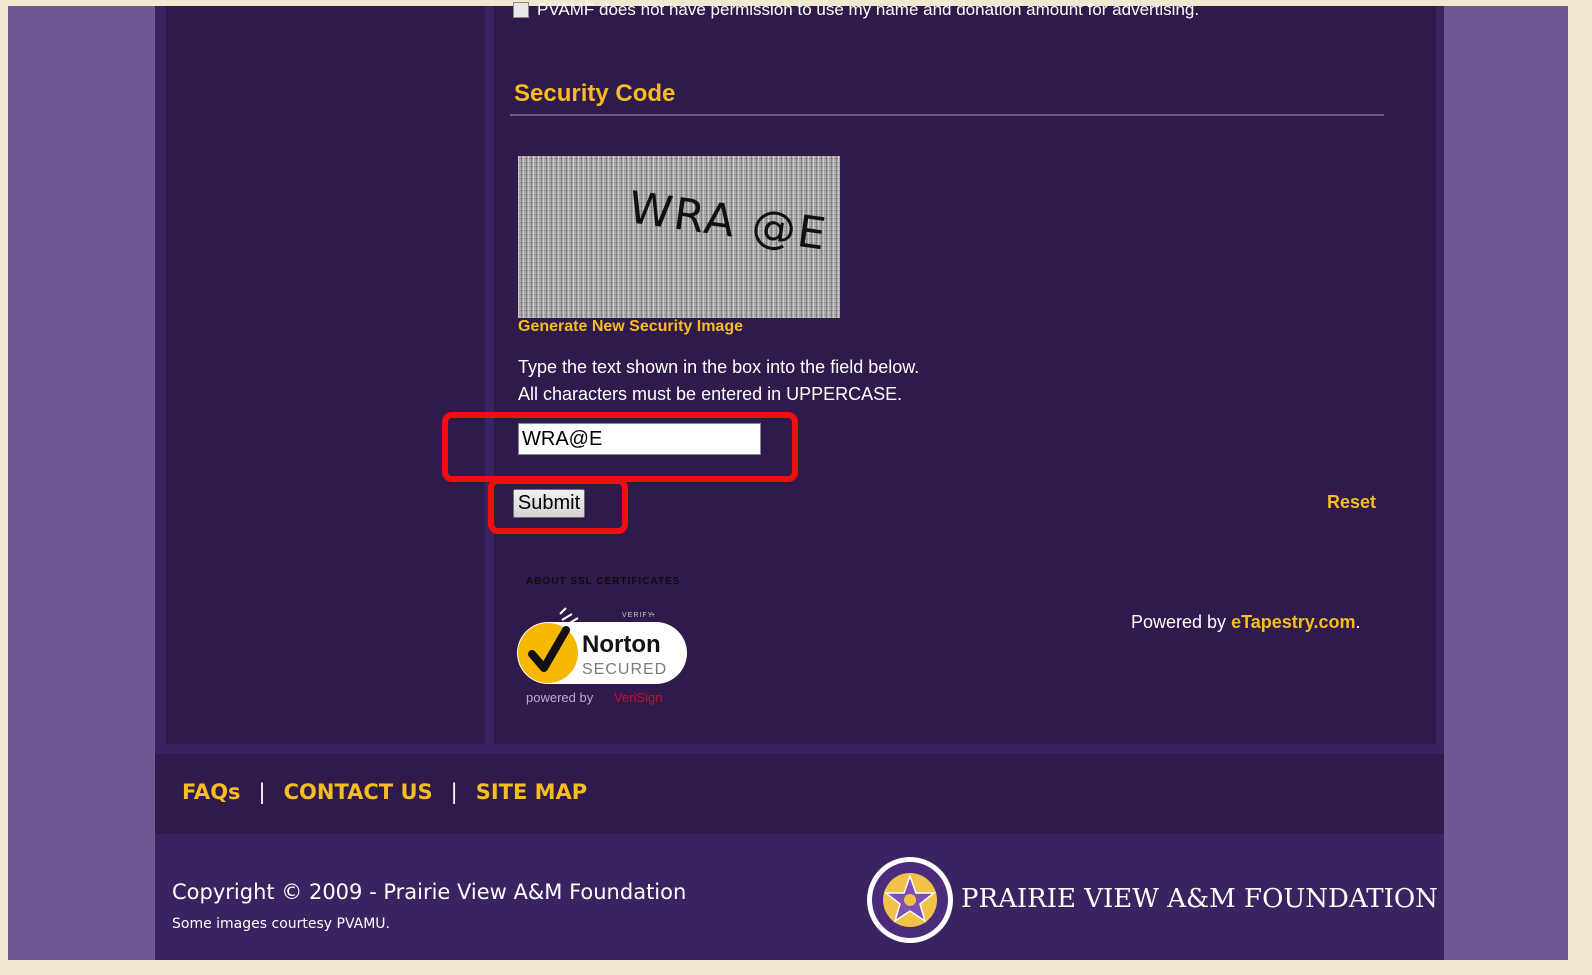 The image size is (1592, 975). What do you see at coordinates (630, 327) in the screenshot?
I see `generate-new-image-link: Generate New Security Image` at bounding box center [630, 327].